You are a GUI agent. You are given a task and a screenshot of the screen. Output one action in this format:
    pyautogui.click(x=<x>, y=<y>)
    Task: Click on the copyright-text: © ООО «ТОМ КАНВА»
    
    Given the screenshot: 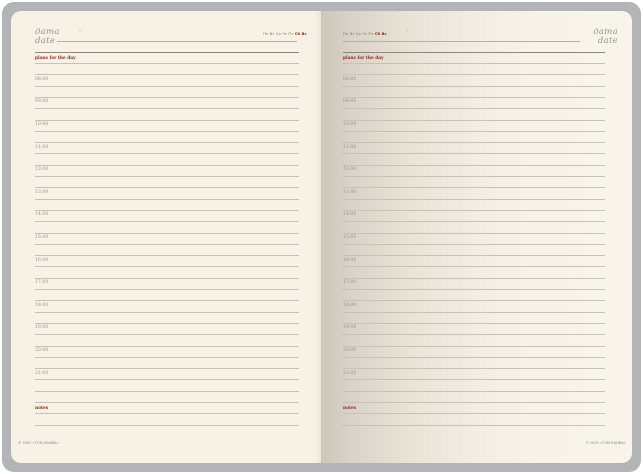 What is the action you would take?
    pyautogui.click(x=38, y=443)
    